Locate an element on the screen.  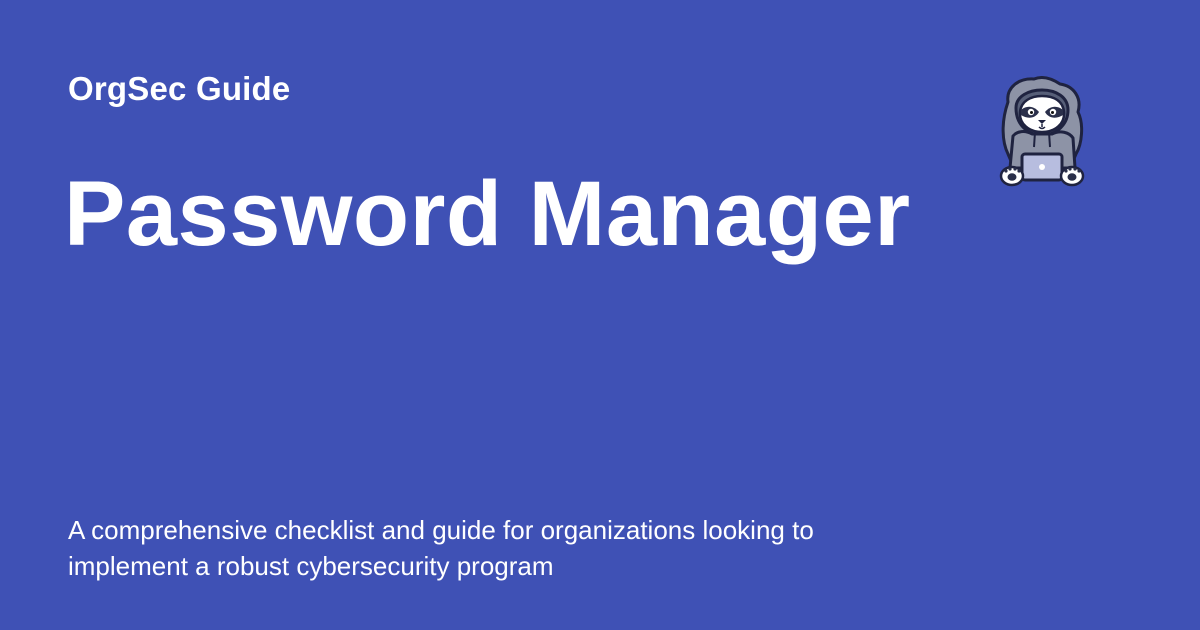
page-title: Password Manager is located at coordinates (487, 214).